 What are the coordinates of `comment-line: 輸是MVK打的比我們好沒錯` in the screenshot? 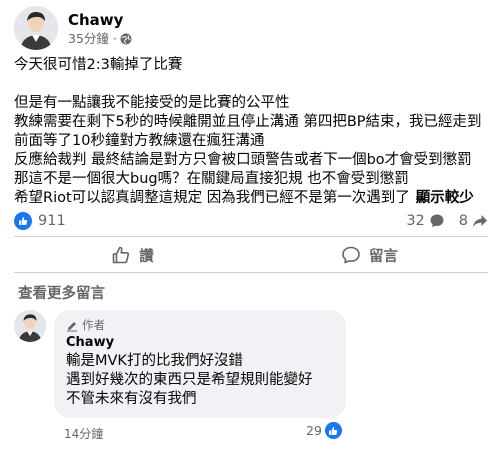 It's located at (154, 361).